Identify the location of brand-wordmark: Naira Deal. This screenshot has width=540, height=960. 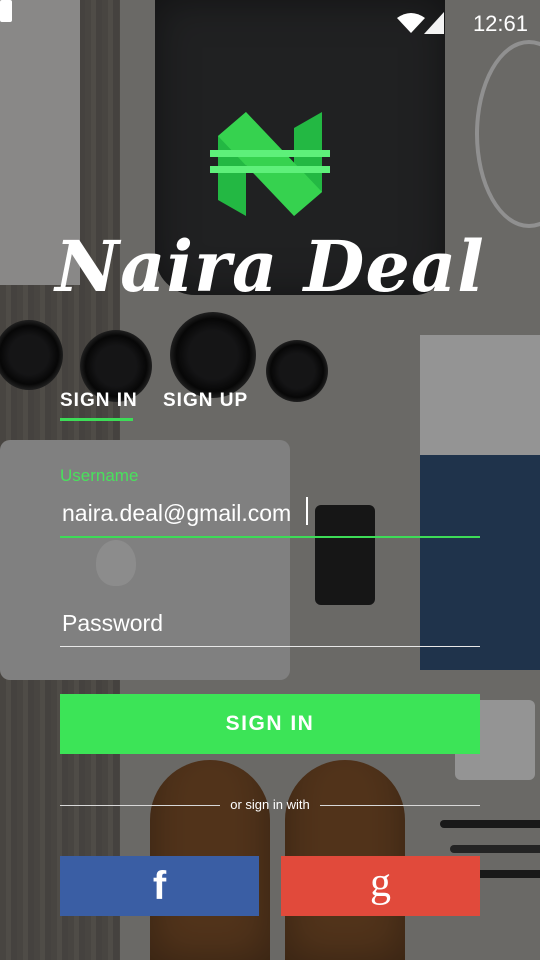
(270, 266).